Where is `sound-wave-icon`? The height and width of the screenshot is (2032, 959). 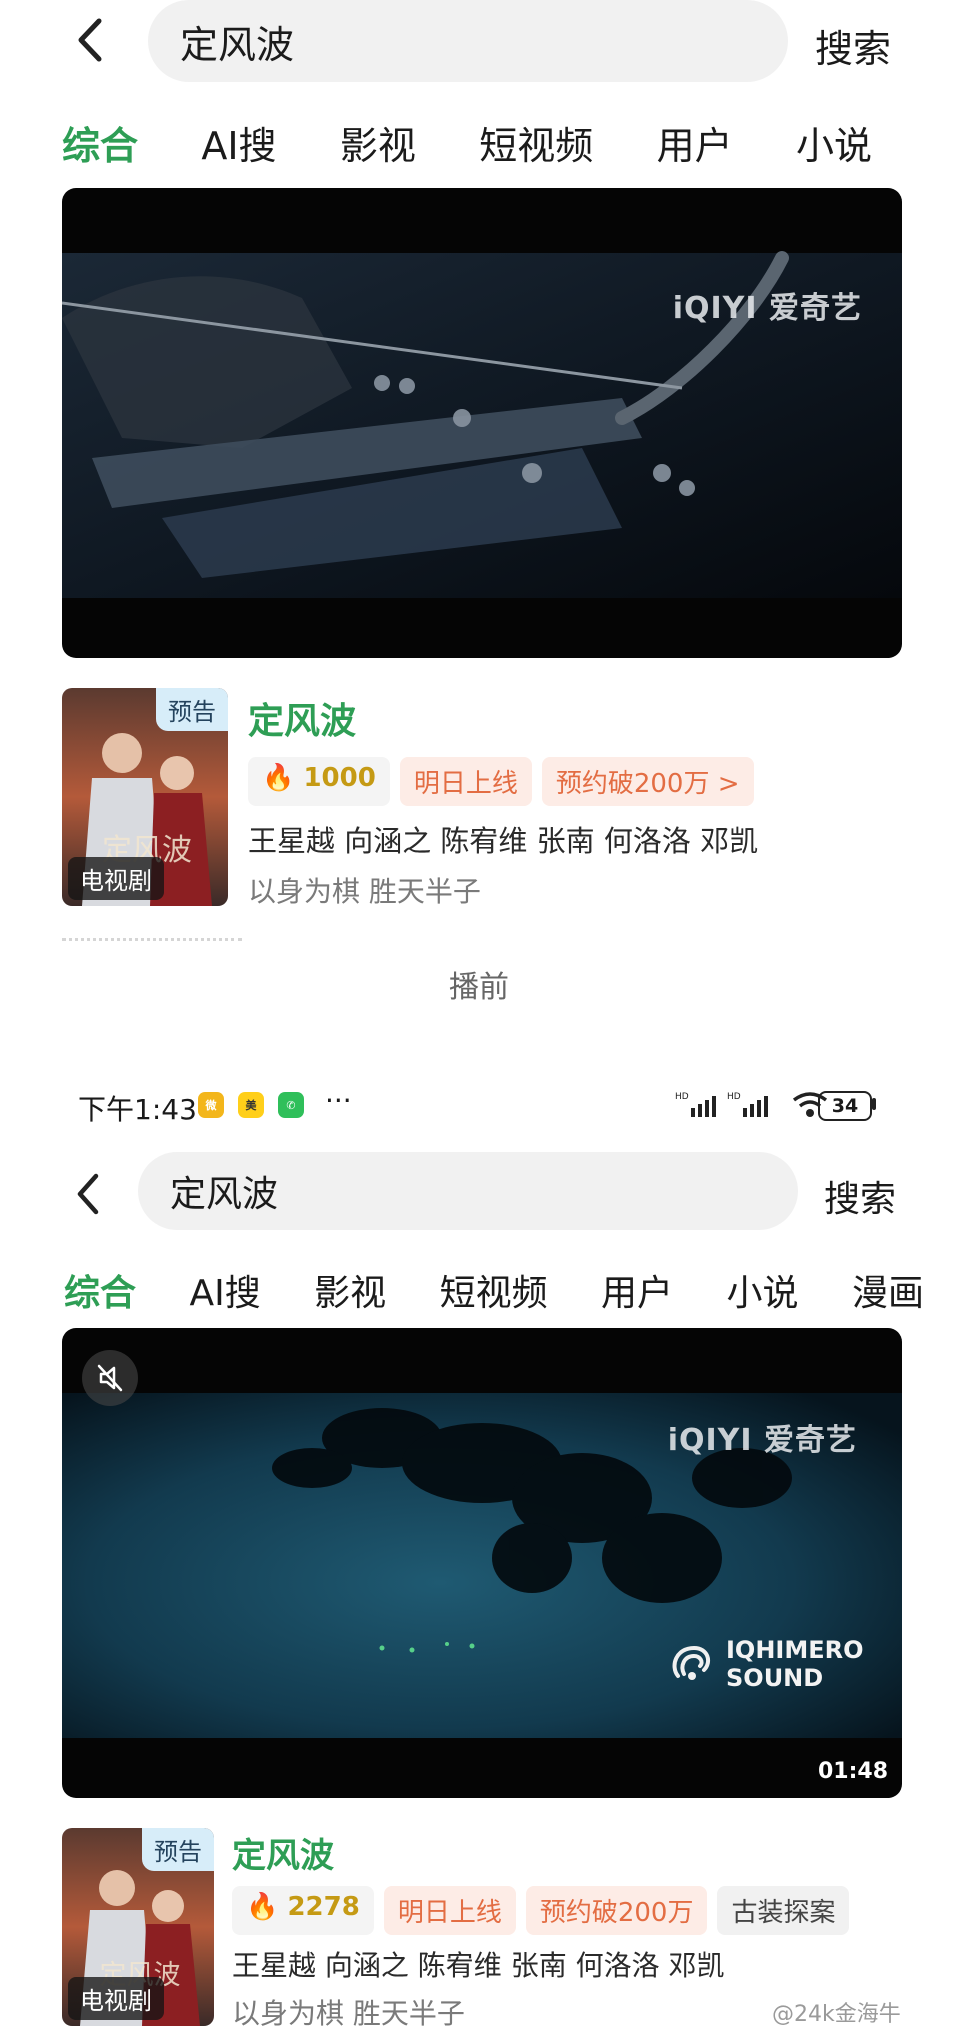 sound-wave-icon is located at coordinates (691, 1662).